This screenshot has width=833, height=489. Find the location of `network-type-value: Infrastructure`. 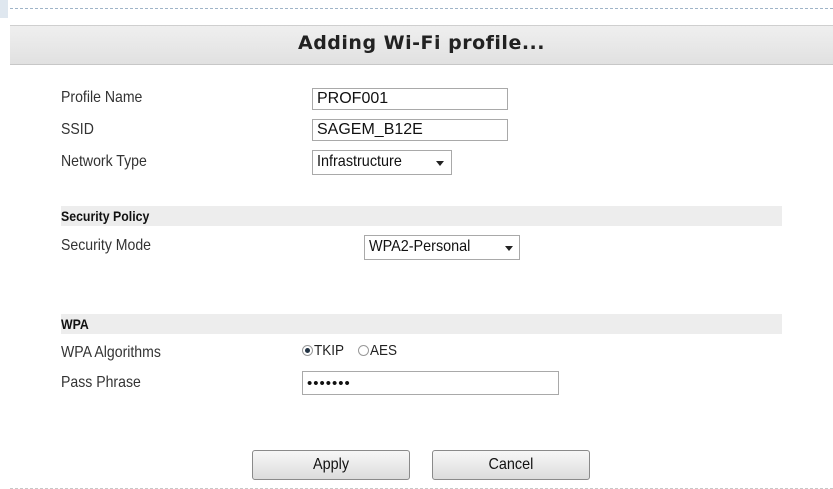

network-type-value: Infrastructure is located at coordinates (359, 161).